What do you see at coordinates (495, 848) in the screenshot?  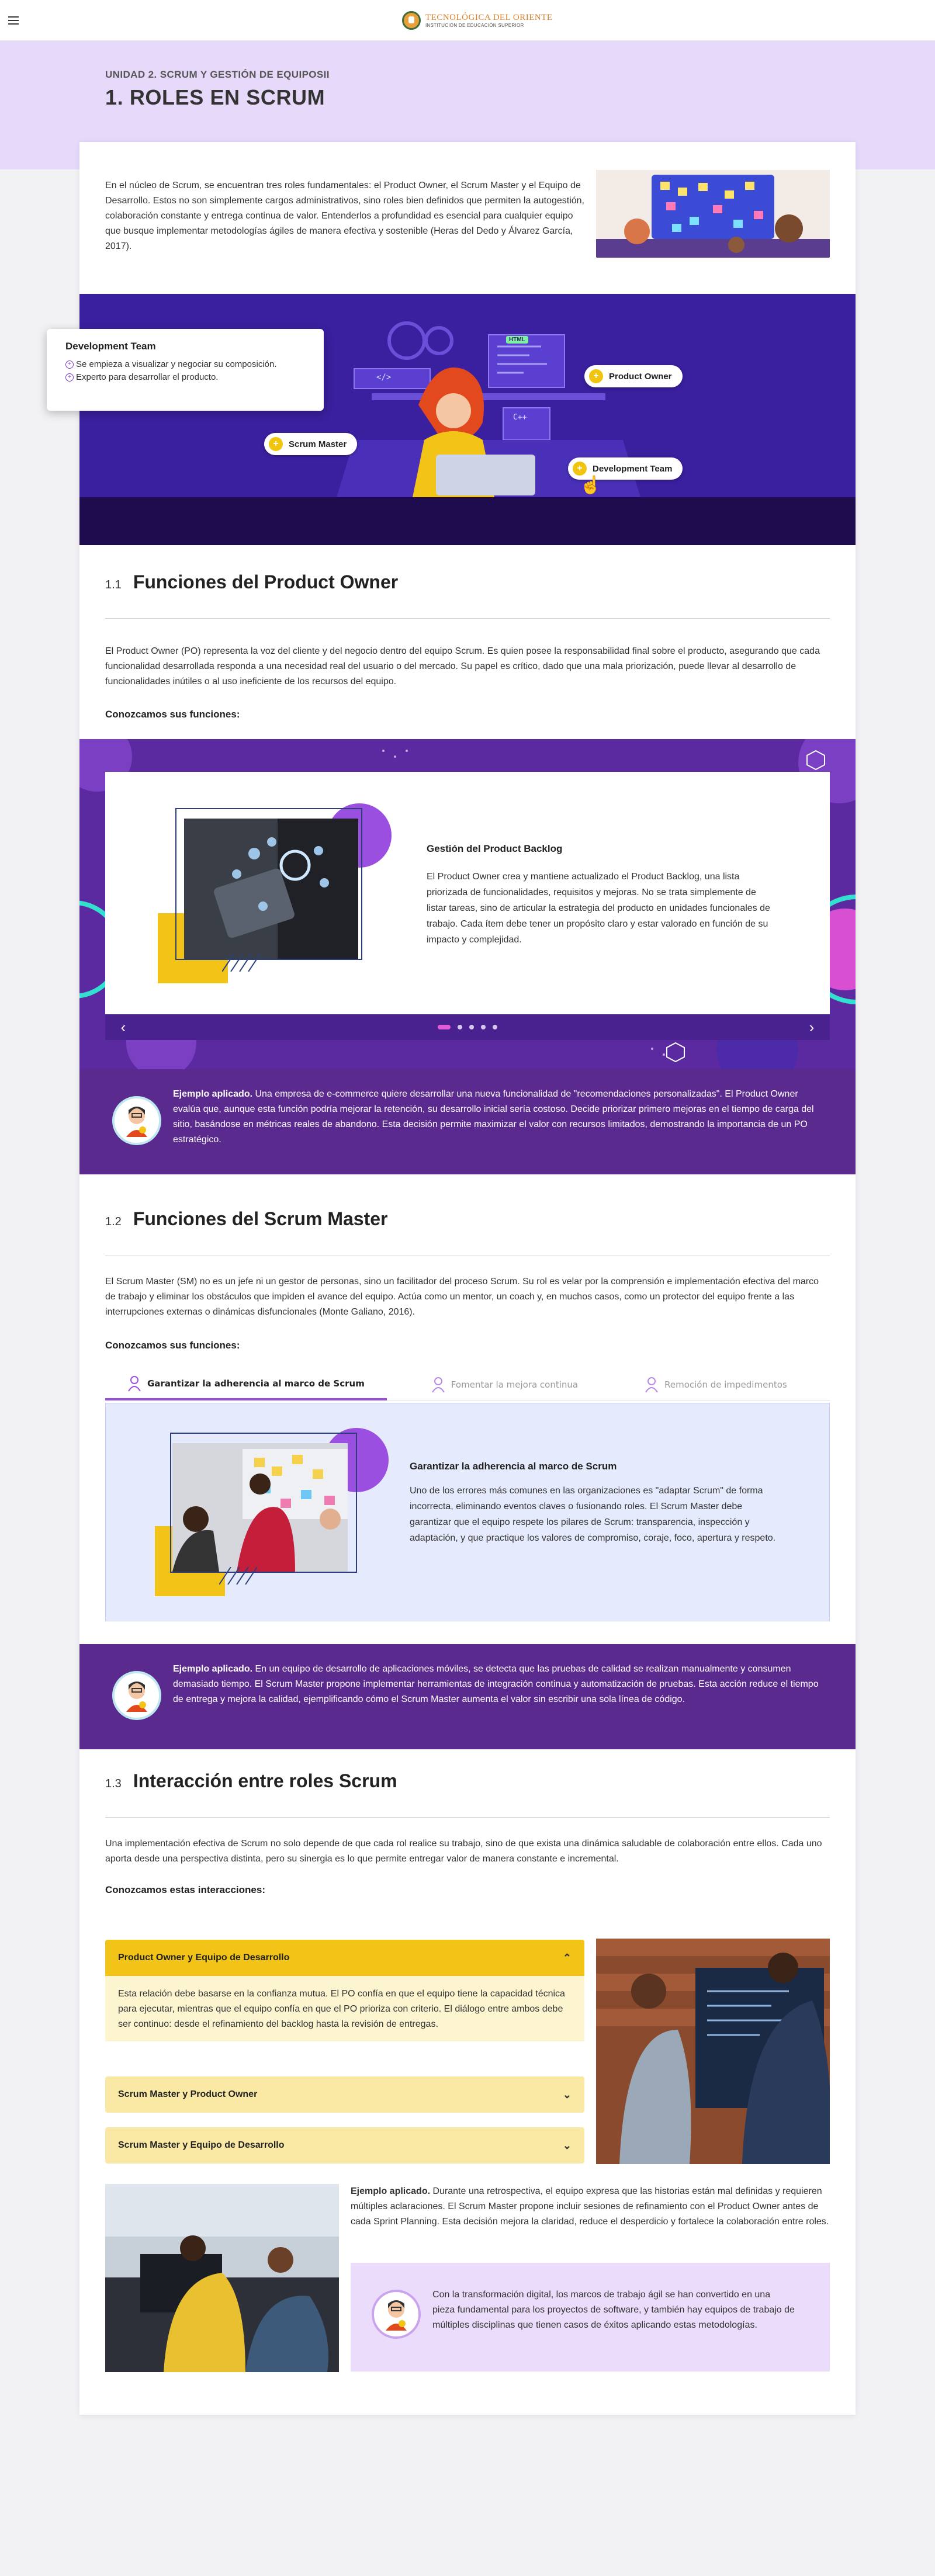 I see `slide-title: Gestión del Product Backlog` at bounding box center [495, 848].